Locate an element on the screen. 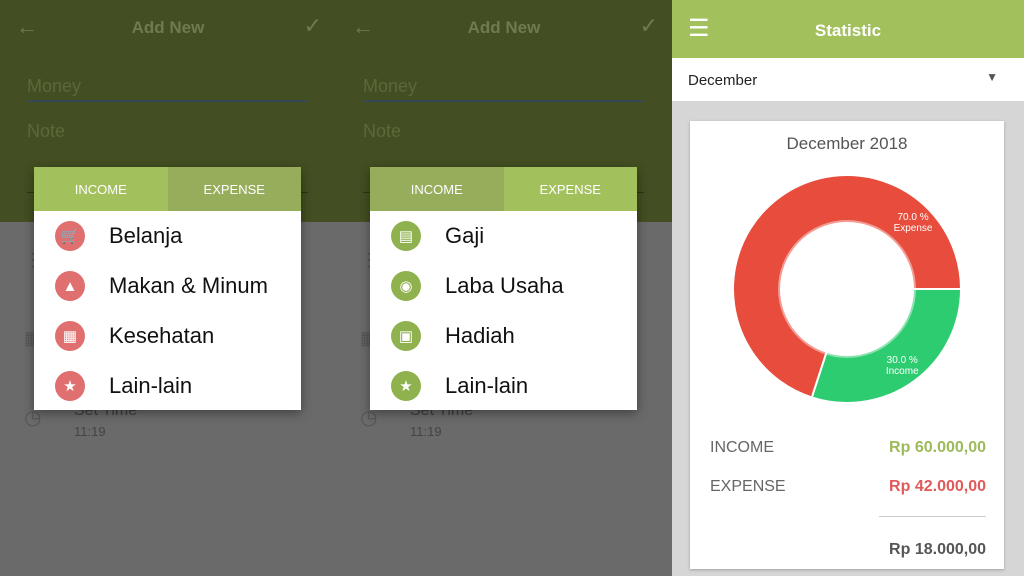 The width and height of the screenshot is (1024, 576). category-item: ▦ Kesehatan is located at coordinates (167, 336).